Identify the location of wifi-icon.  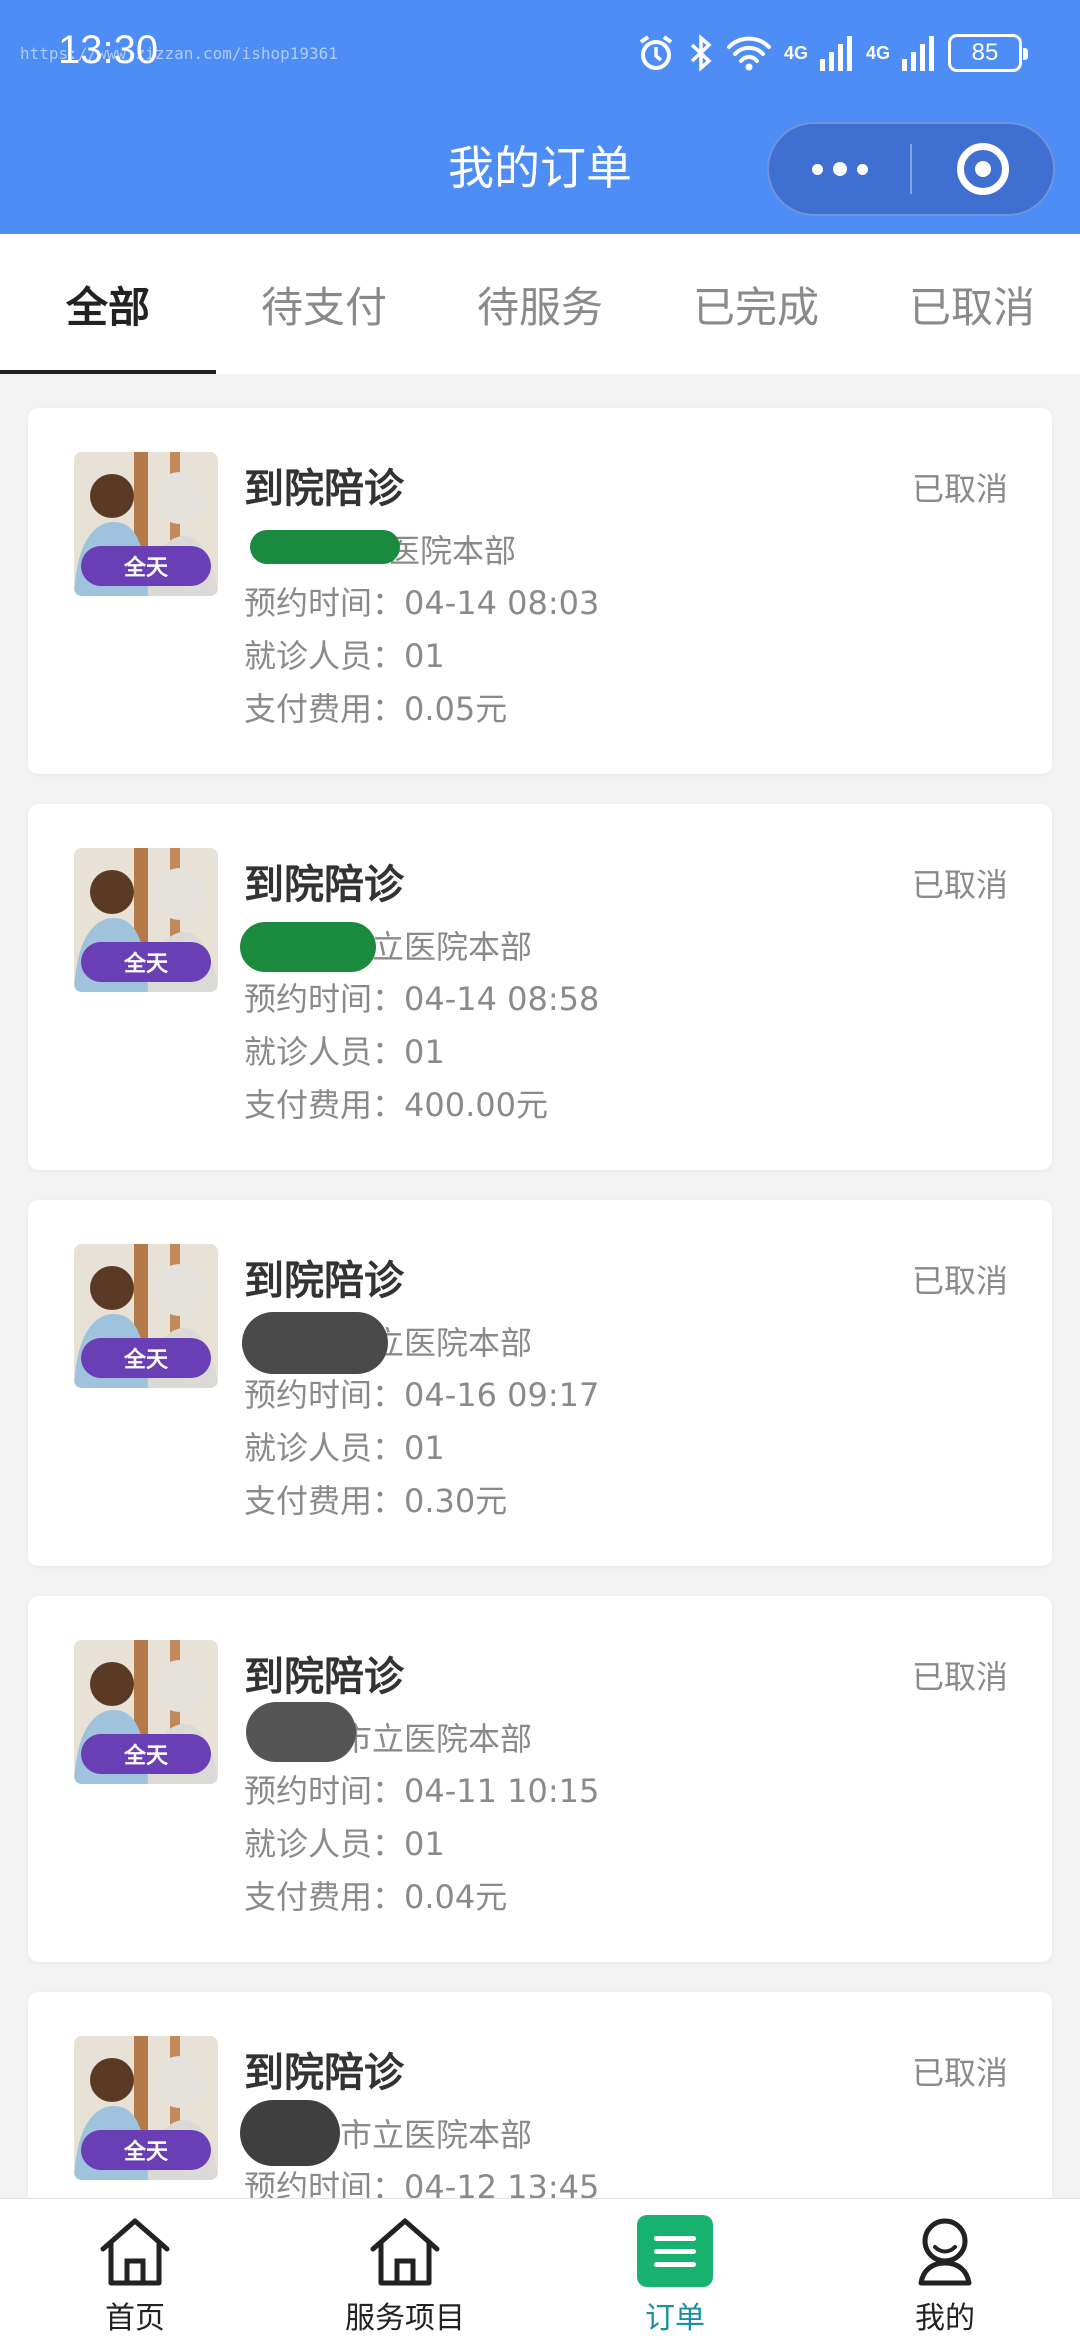
(749, 53).